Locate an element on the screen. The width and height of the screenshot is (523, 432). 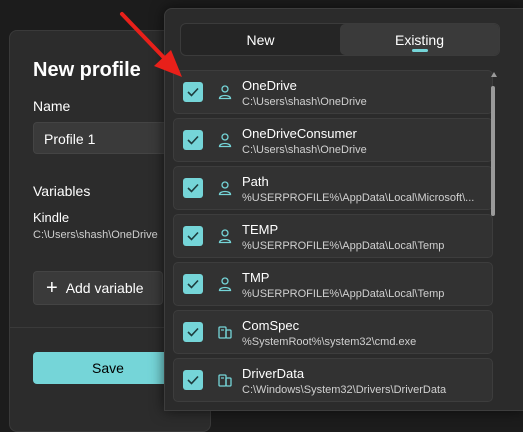
variable-value: C:\Windows\System32\Drivers\DriverData is located at coordinates (344, 390).